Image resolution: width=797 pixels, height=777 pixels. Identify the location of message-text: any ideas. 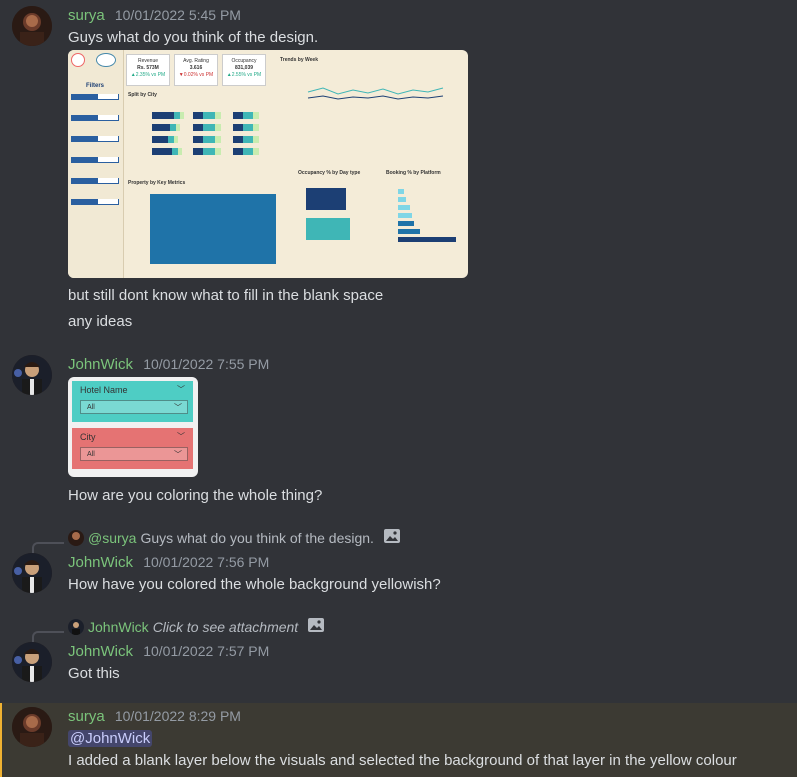
(100, 321).